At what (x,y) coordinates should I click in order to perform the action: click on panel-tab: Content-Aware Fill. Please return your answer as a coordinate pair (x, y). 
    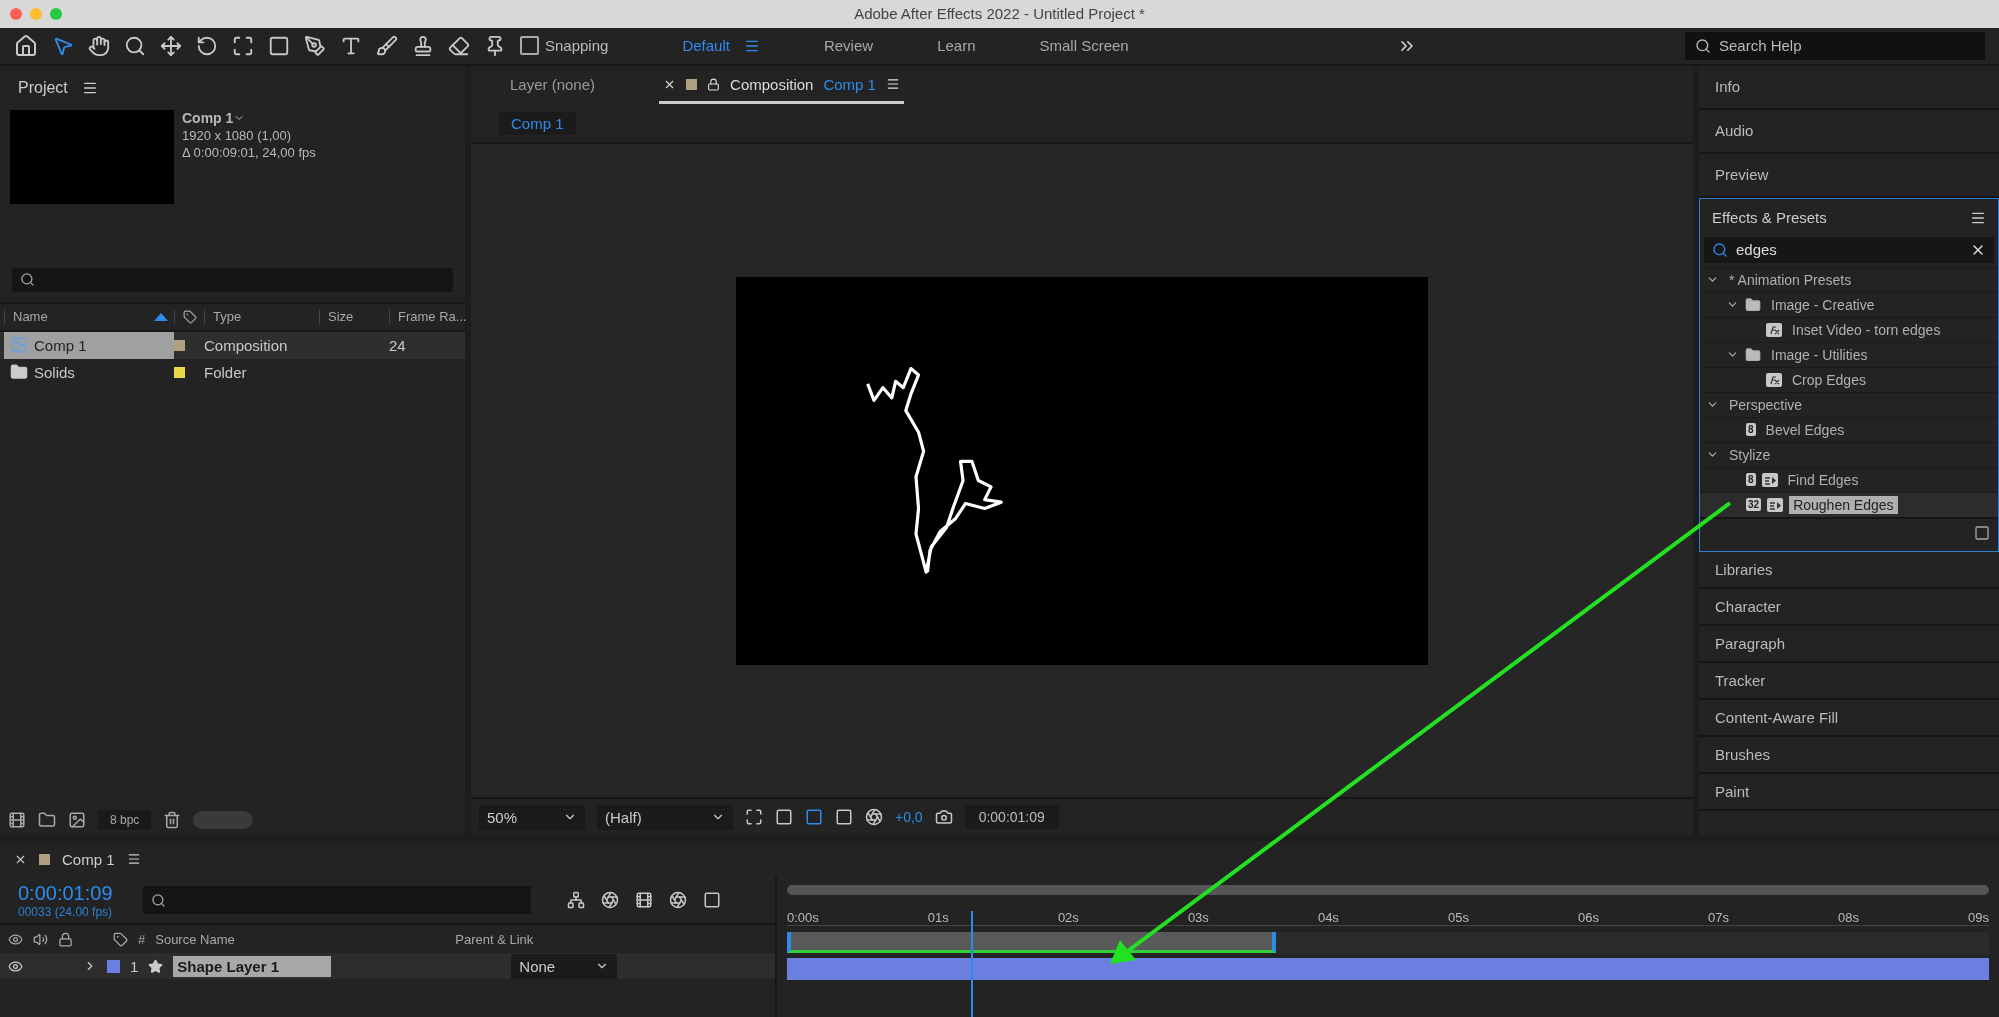
    Looking at the image, I should click on (1849, 718).